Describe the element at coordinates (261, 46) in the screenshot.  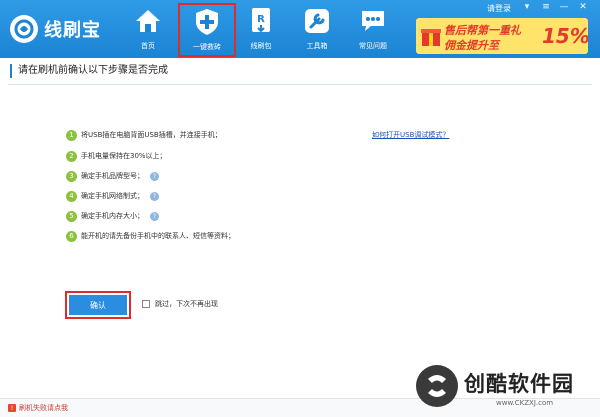
I see `nav-rom-package-label: 线刷包` at that location.